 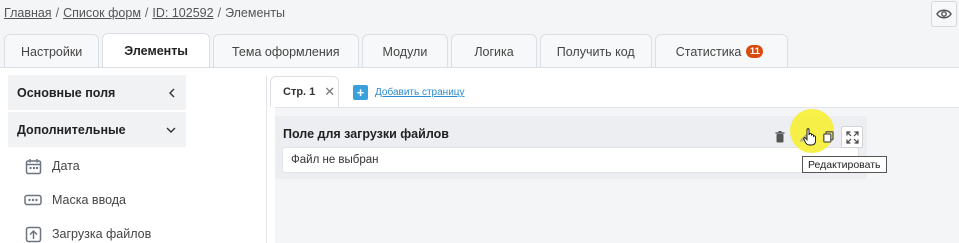 I want to click on copy-button, so click(x=828, y=137).